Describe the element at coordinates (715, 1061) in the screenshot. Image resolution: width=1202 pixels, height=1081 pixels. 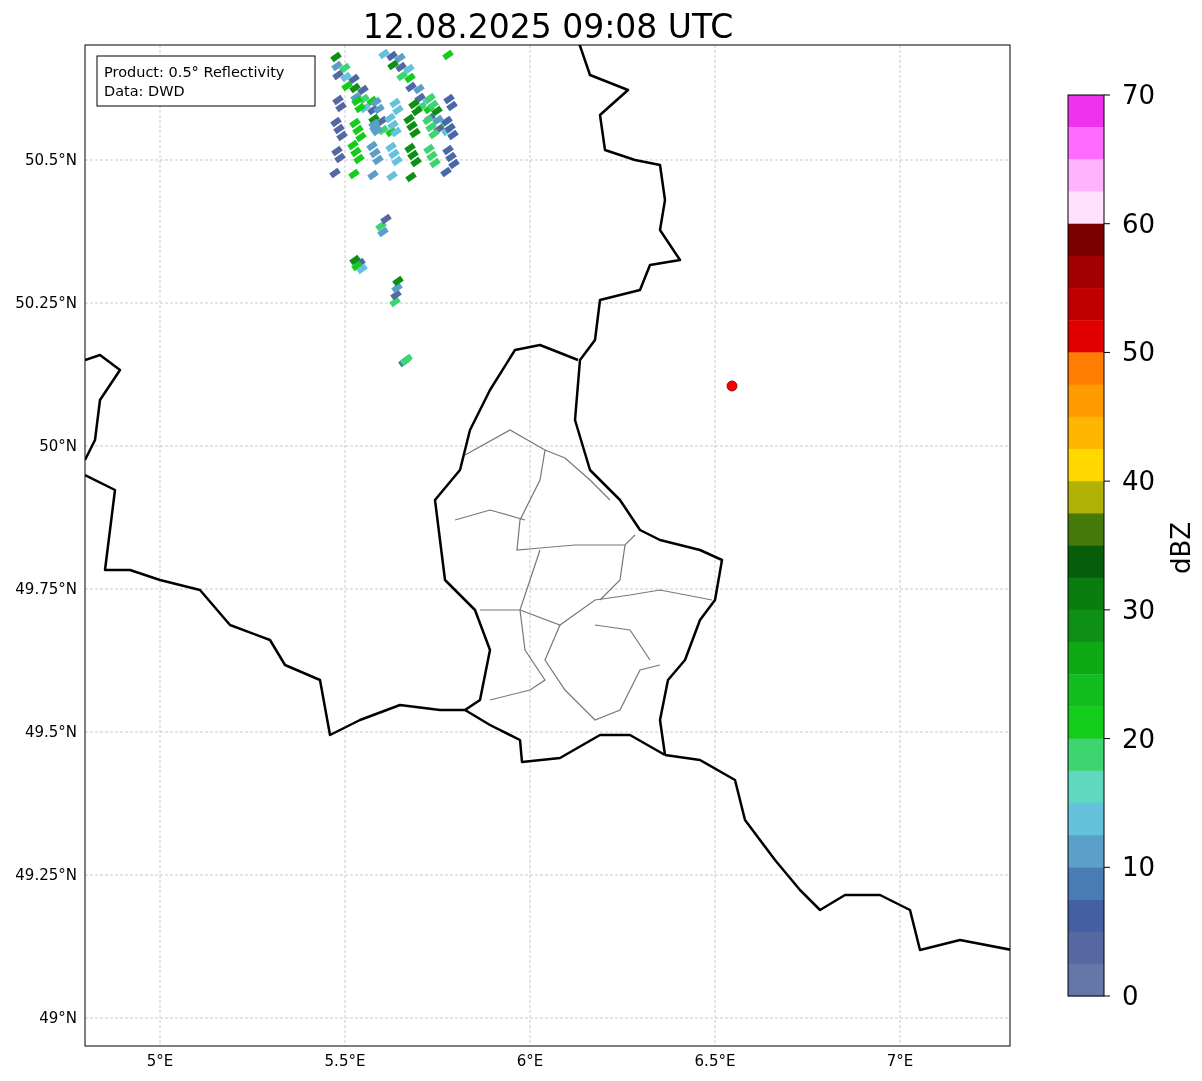
I see `x-axis-tick-label: 6.5°E` at that location.